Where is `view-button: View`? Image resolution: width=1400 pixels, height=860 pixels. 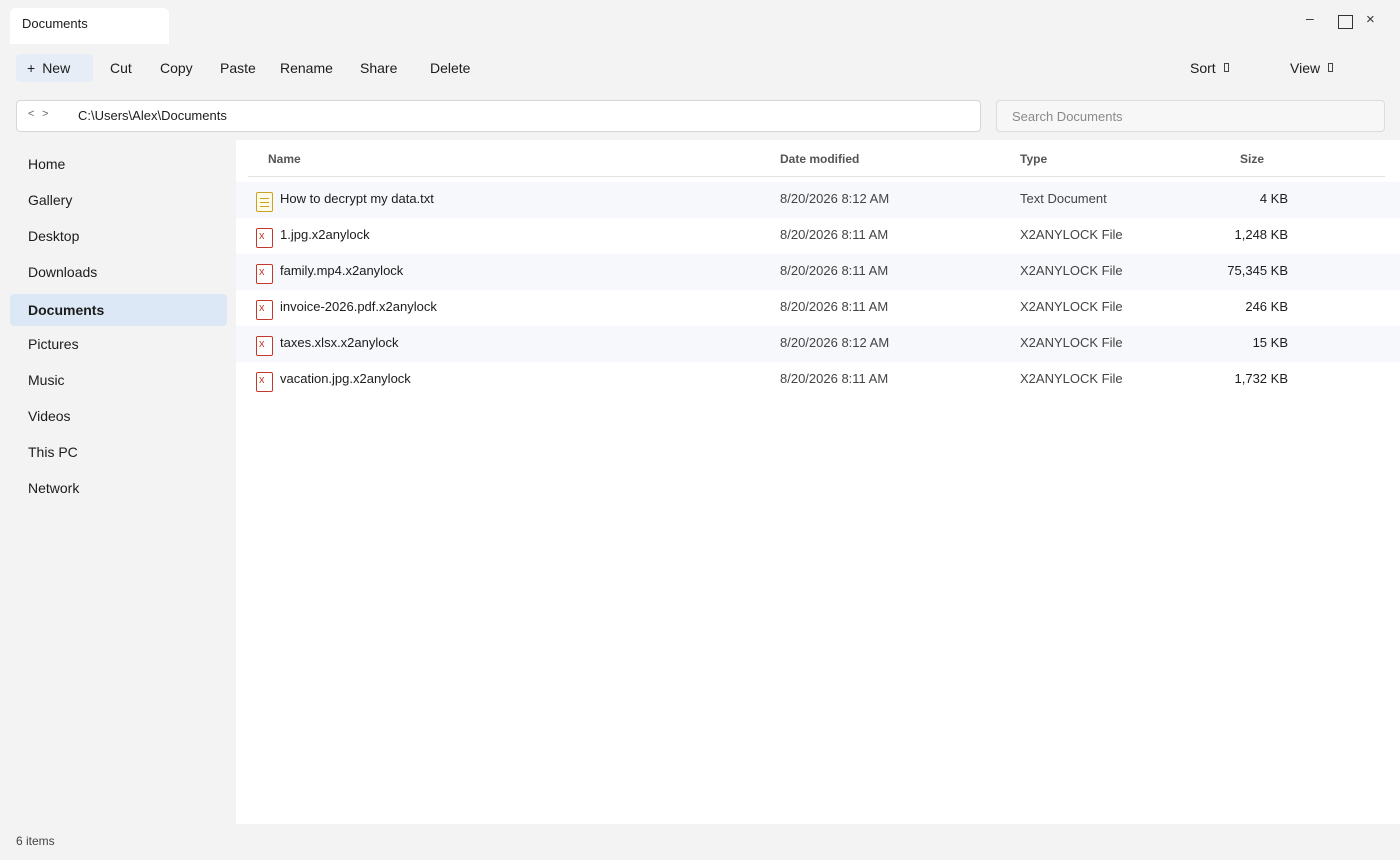
view-button: View is located at coordinates (1312, 68).